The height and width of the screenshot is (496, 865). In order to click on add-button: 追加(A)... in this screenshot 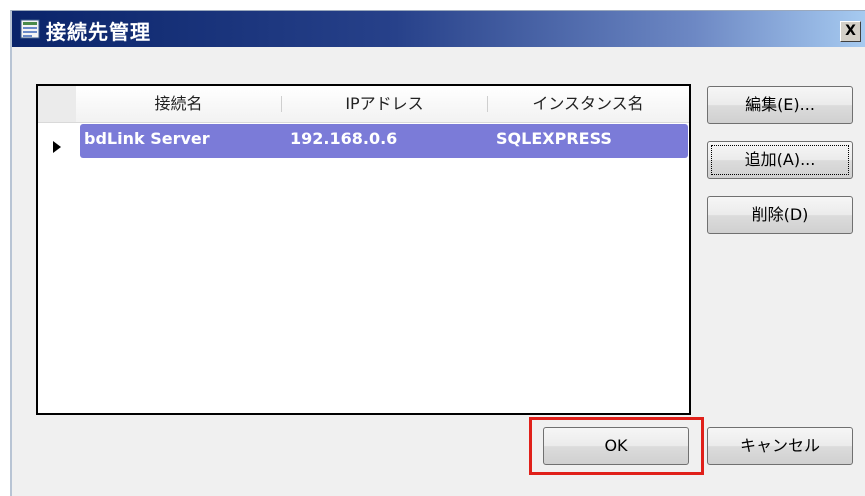, I will do `click(780, 160)`.